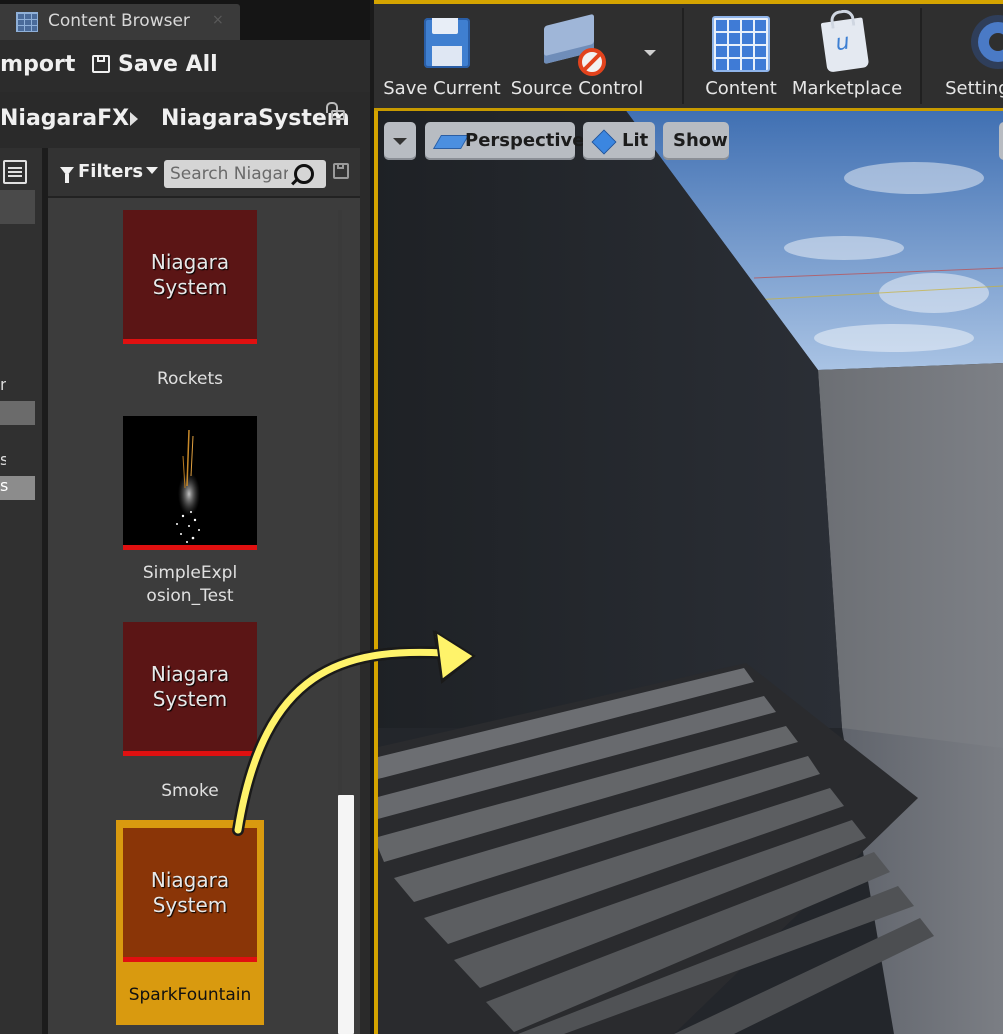 This screenshot has height=1034, width=1003. Describe the element at coordinates (365, 591) in the screenshot. I see `scrollbar-area` at that location.